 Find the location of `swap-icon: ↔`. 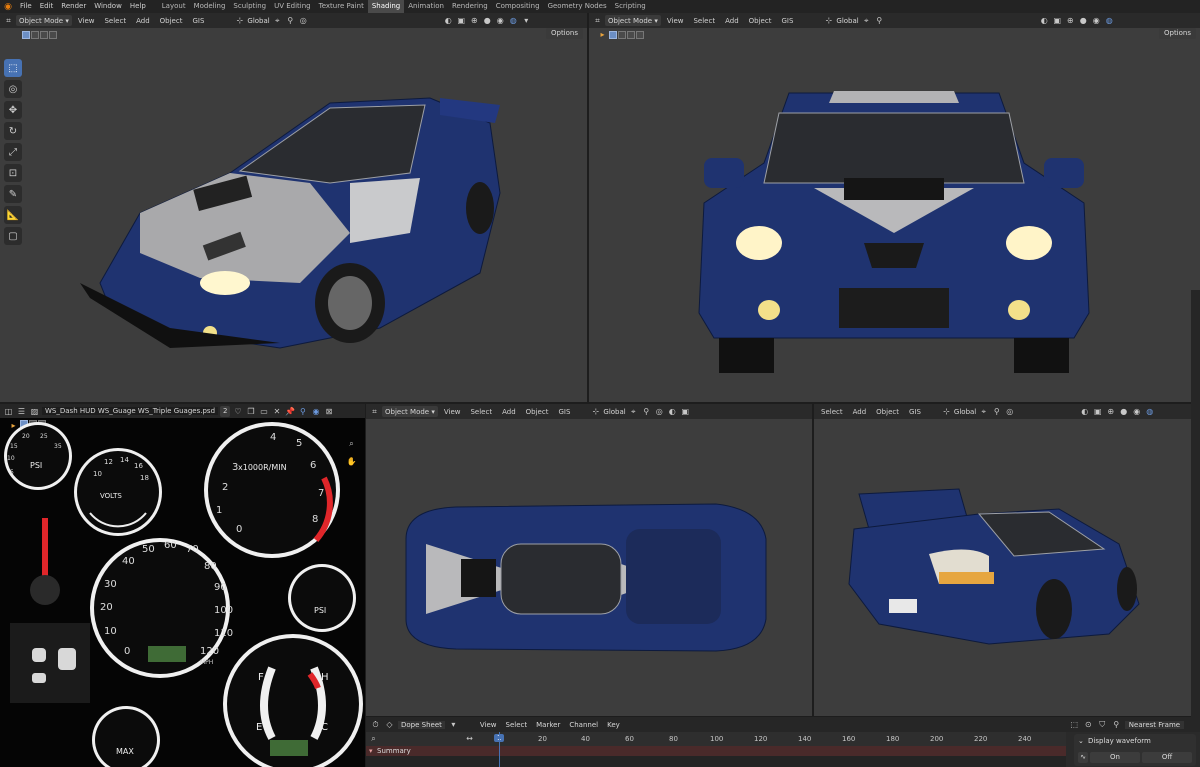

swap-icon: ↔ is located at coordinates (469, 738).